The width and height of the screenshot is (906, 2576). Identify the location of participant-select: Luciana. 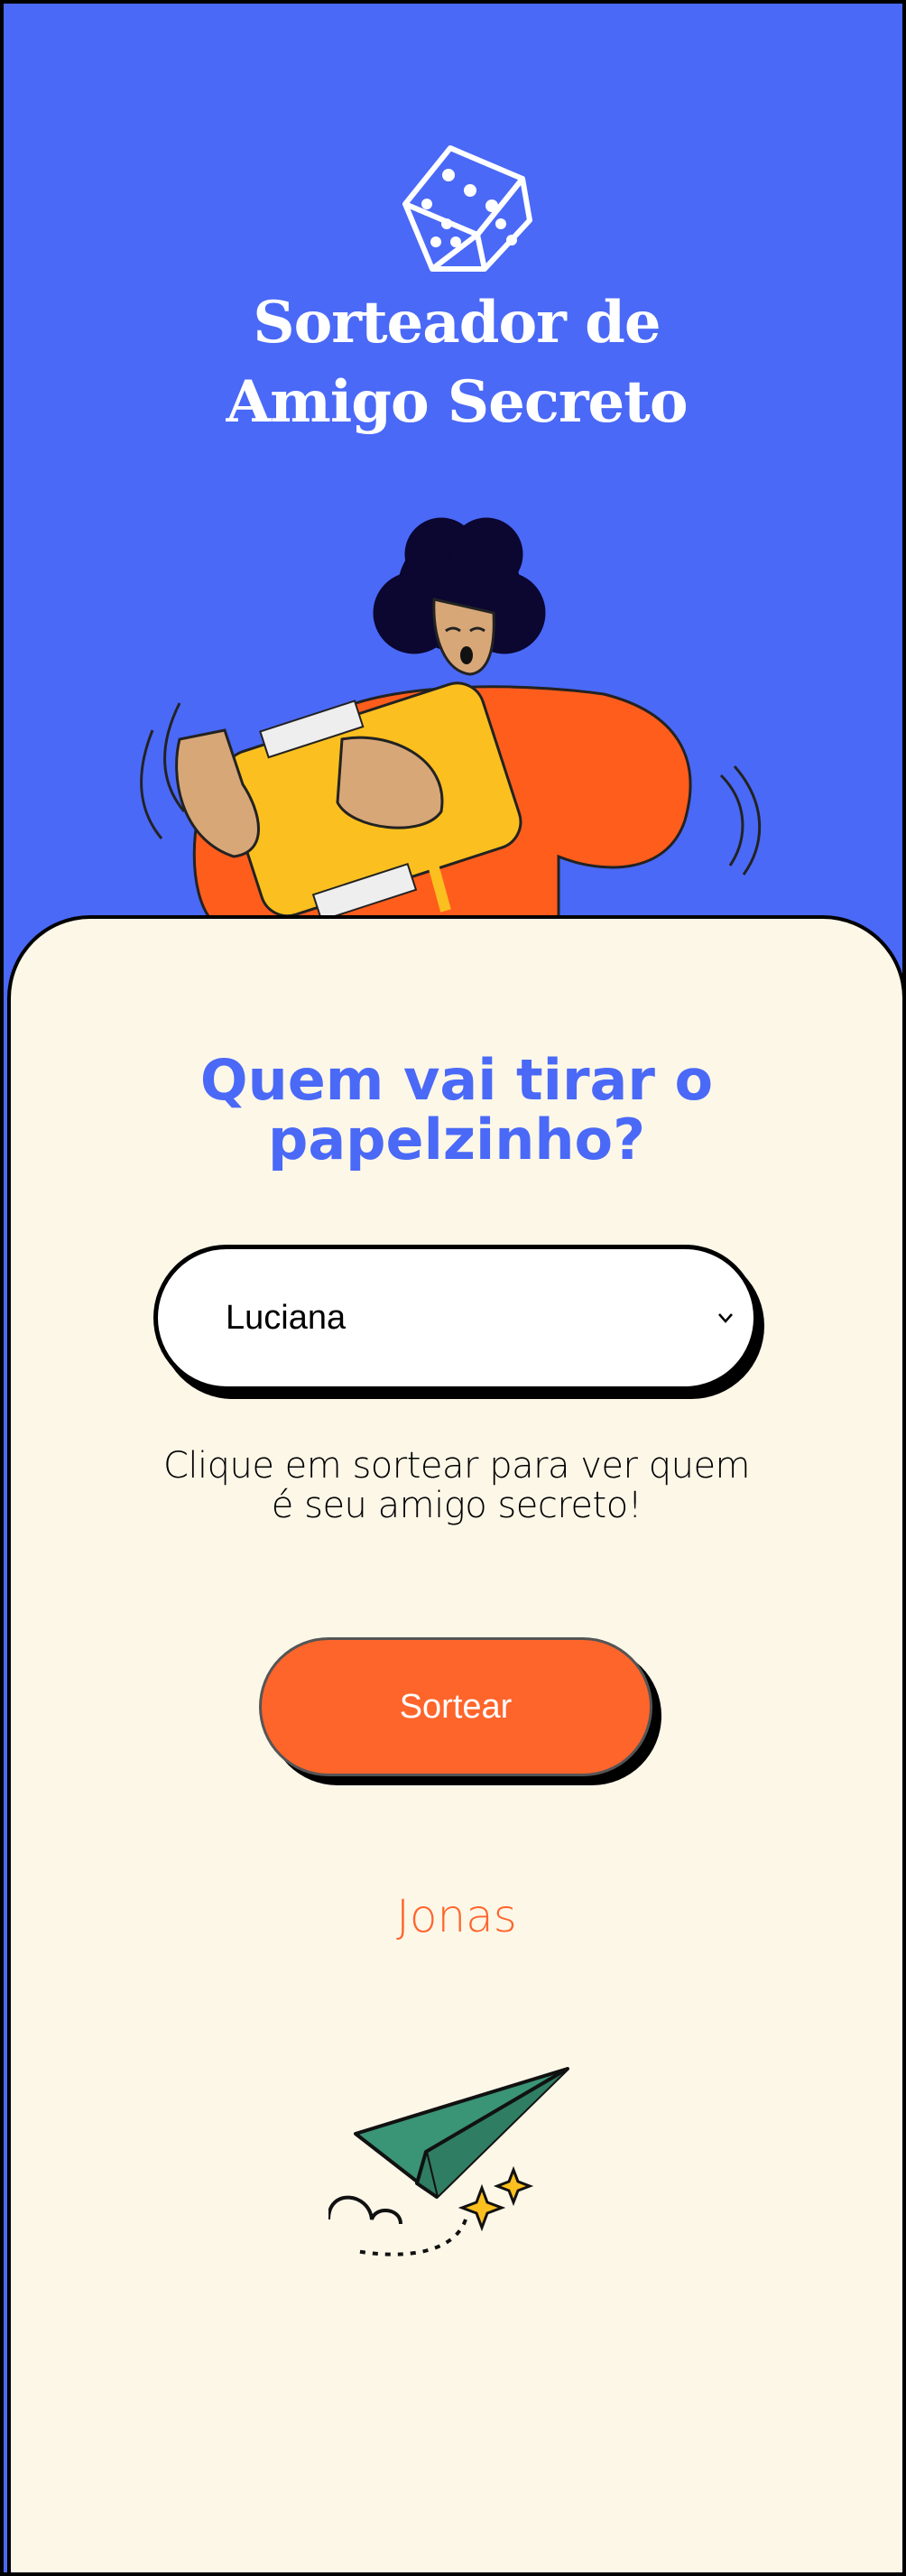
(455, 1318).